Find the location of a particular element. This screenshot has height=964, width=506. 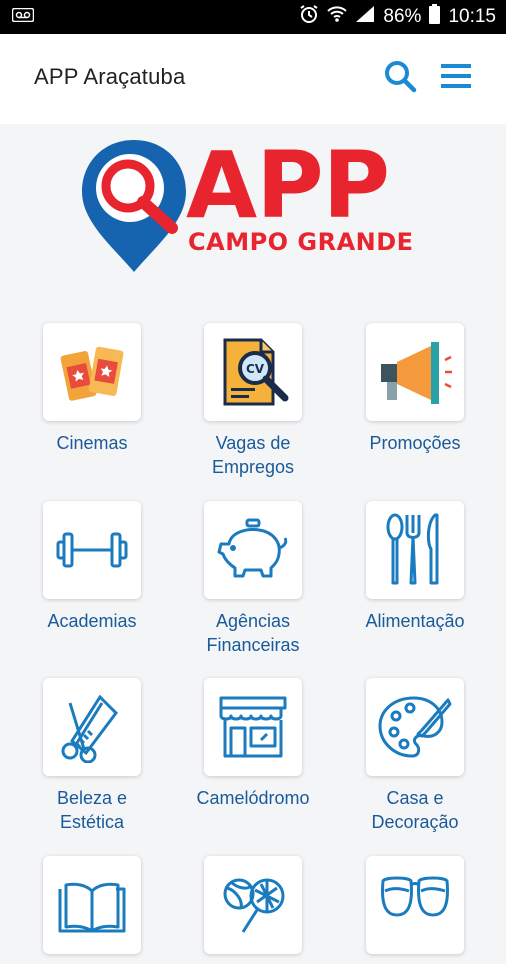

category-label: Agências Financeiras is located at coordinates (253, 633).